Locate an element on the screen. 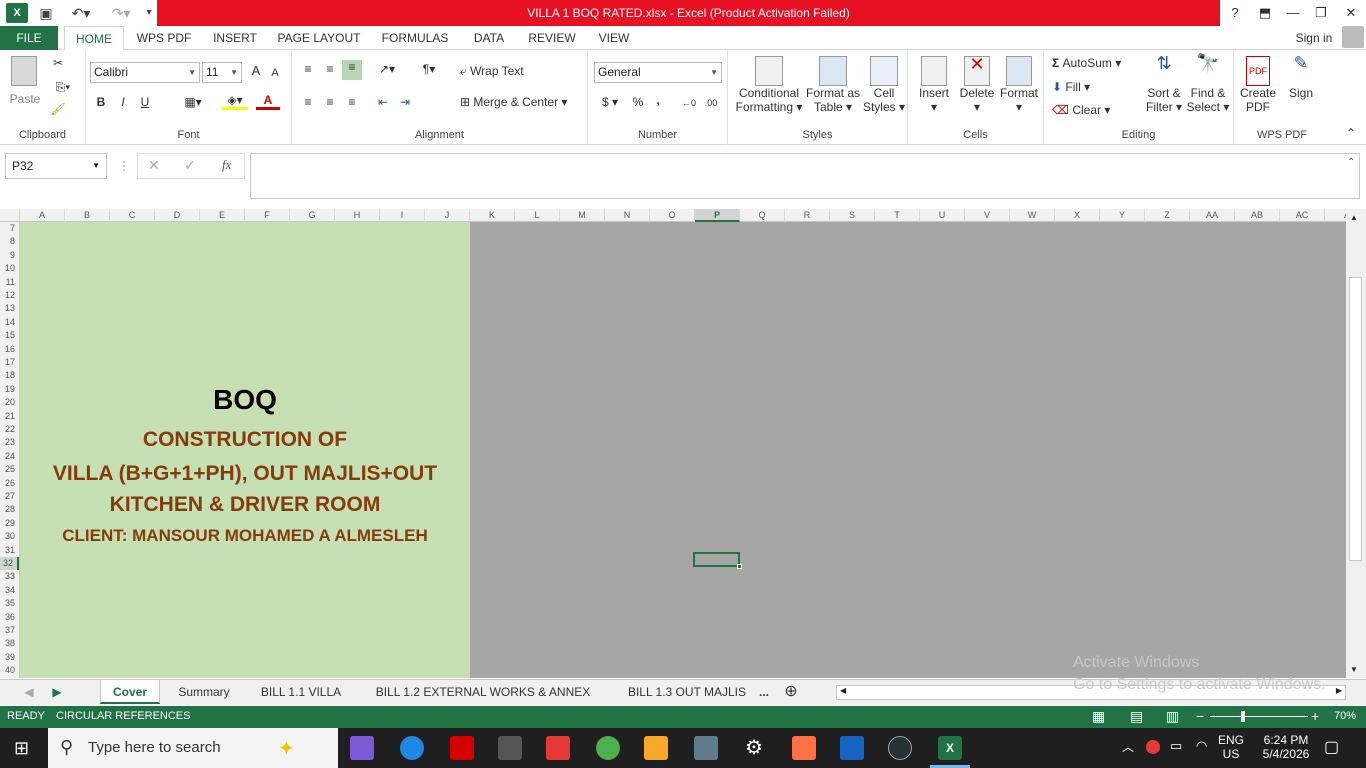 The width and height of the screenshot is (1366, 768). row-header: 40 is located at coordinates (9, 670).